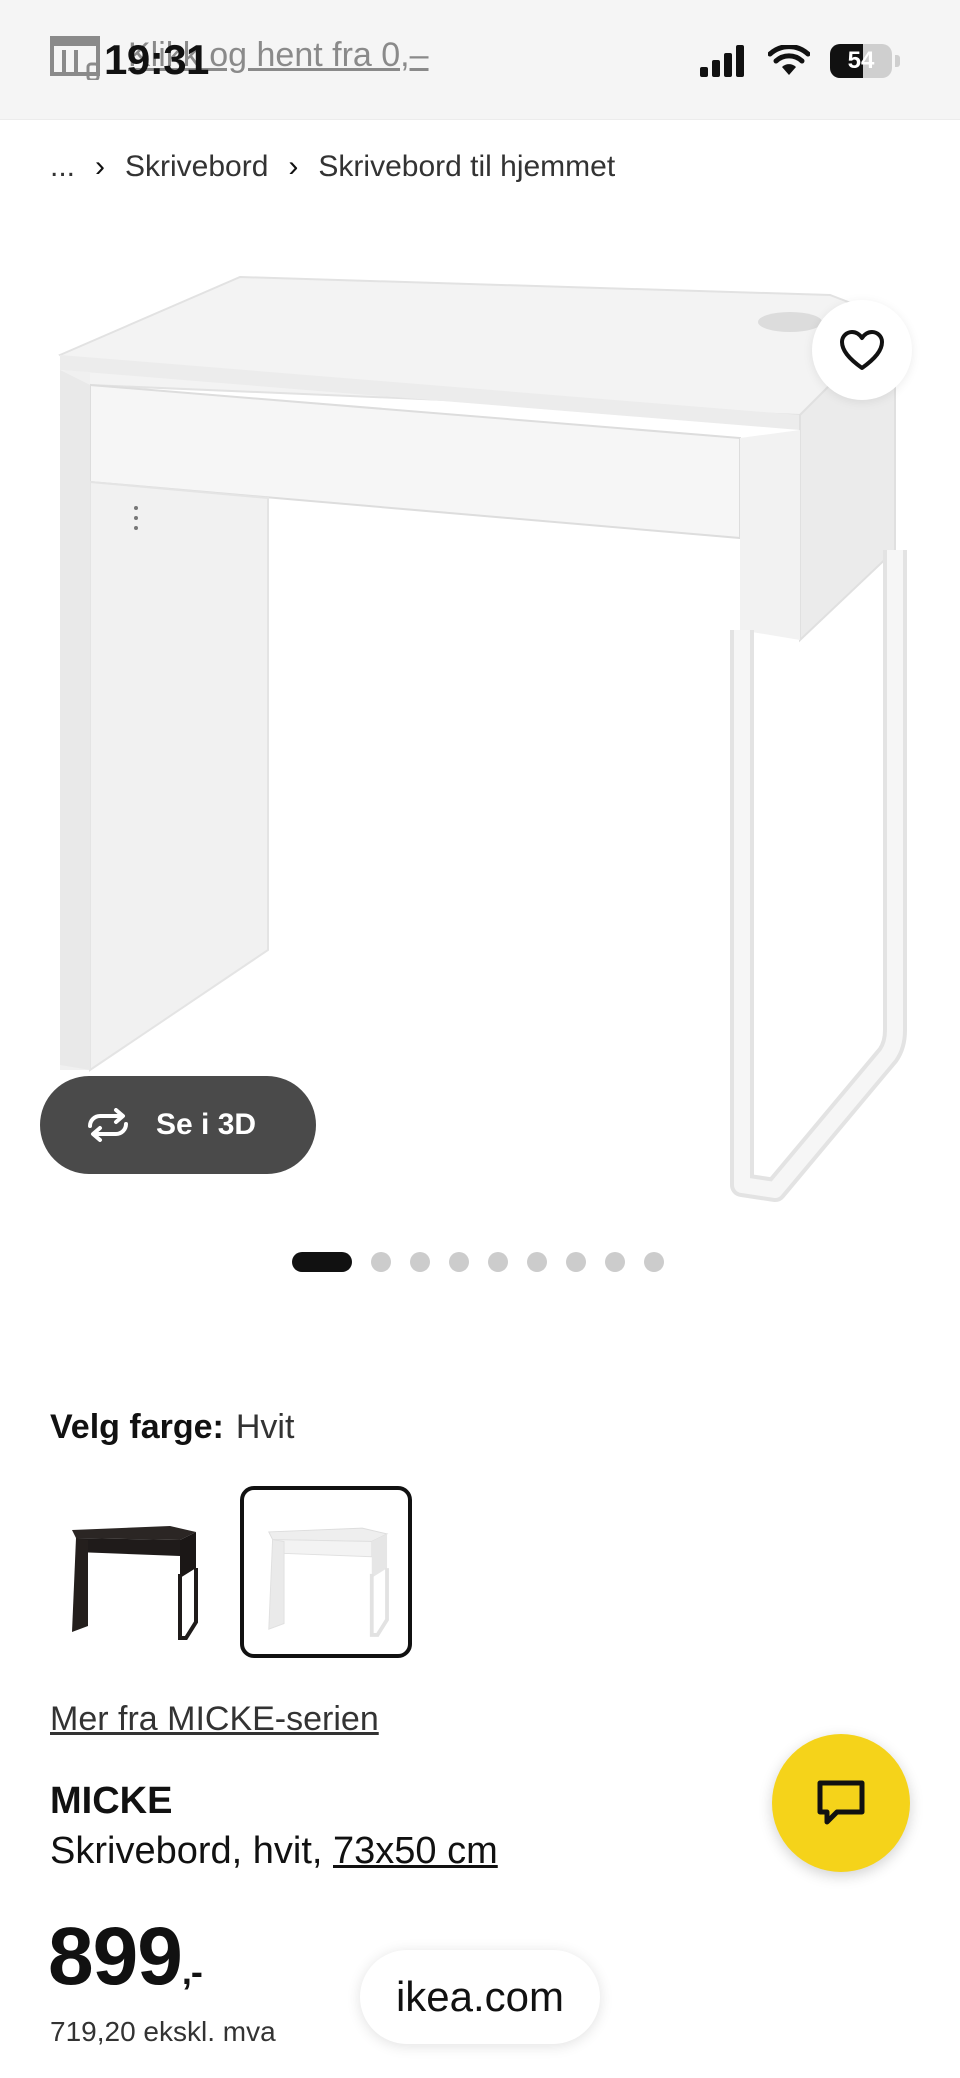 This screenshot has height=2078, width=960. I want to click on series-link: Mer fra MICKE-serien, so click(214, 1719).